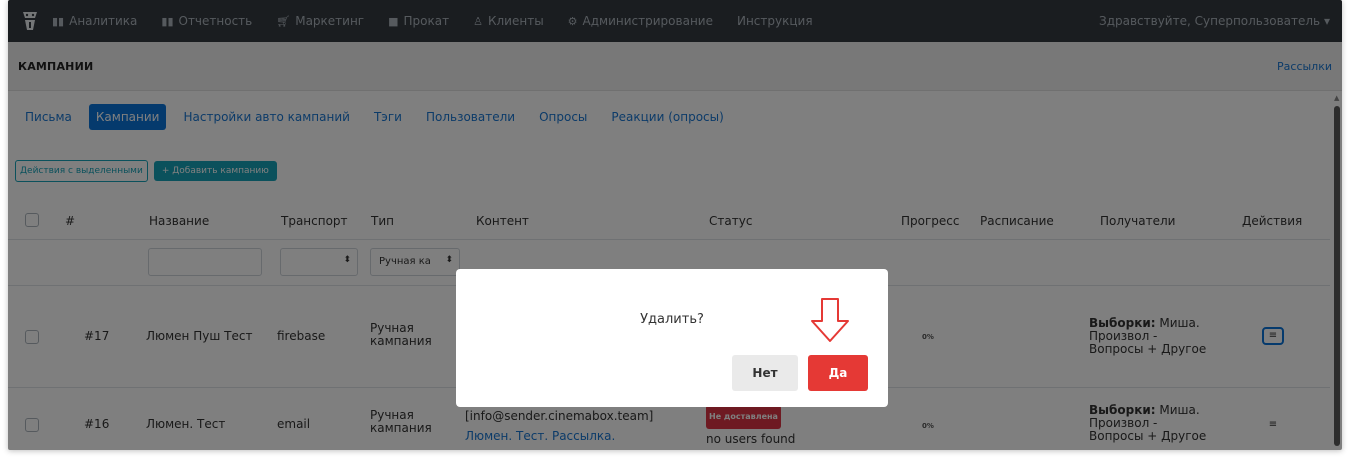 The image size is (1350, 457). I want to click on no-button: Нет, so click(765, 373).